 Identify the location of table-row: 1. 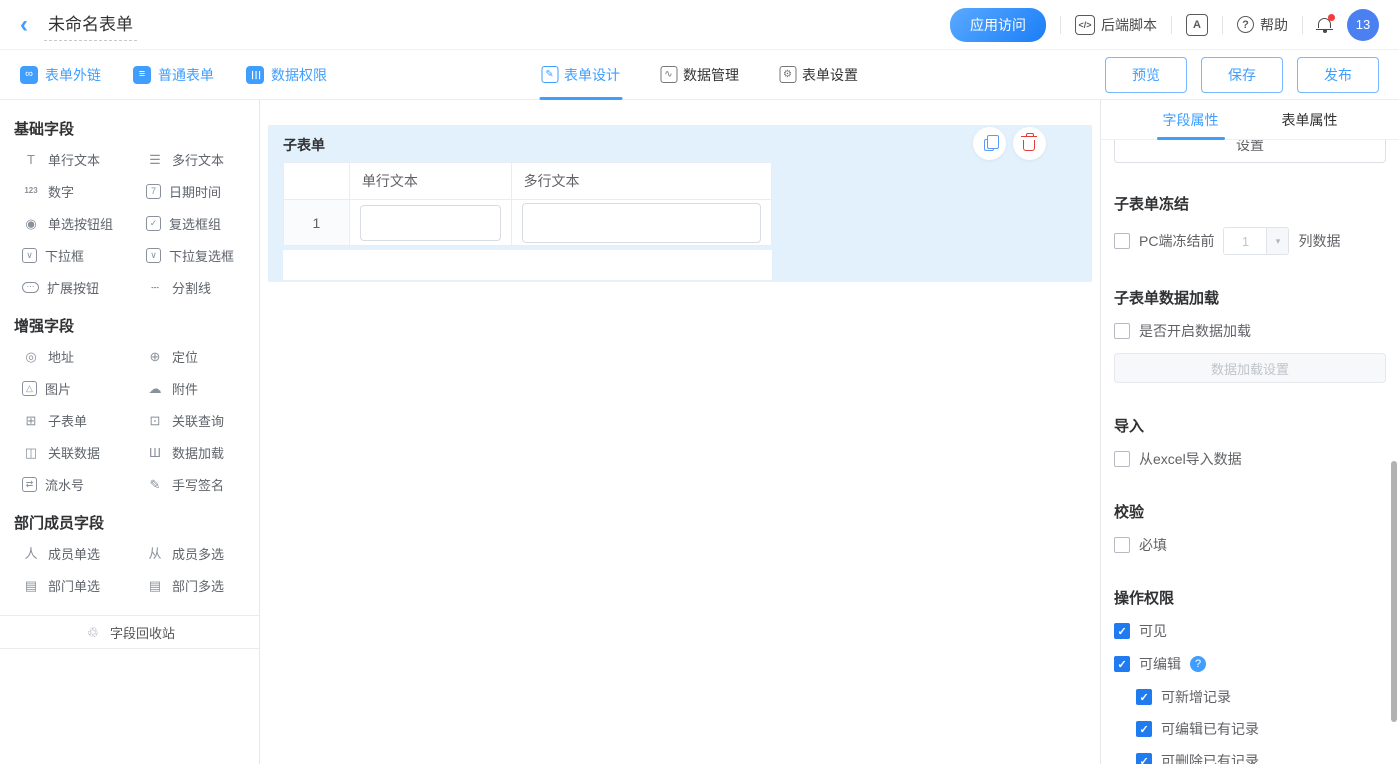
(528, 222).